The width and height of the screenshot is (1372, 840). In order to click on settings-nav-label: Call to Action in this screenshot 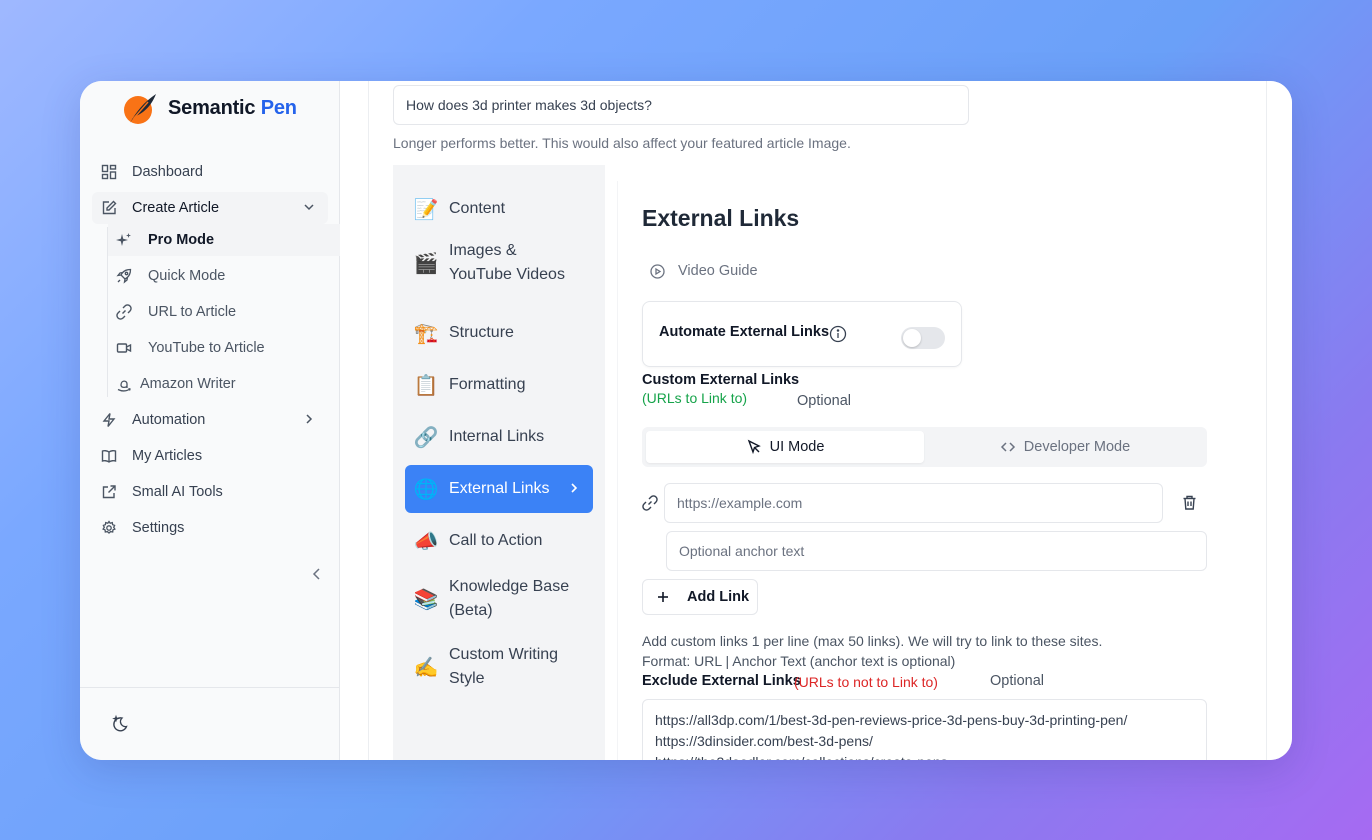, I will do `click(496, 540)`.